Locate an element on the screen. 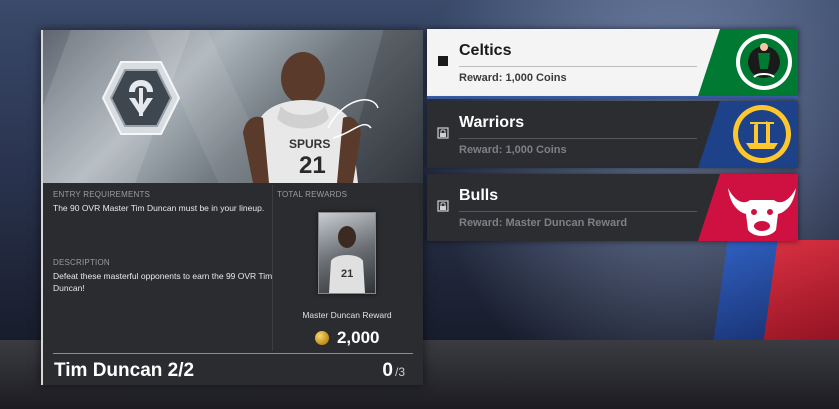 This screenshot has height=409, width=839. coin-reward: 2,000 is located at coordinates (347, 338).